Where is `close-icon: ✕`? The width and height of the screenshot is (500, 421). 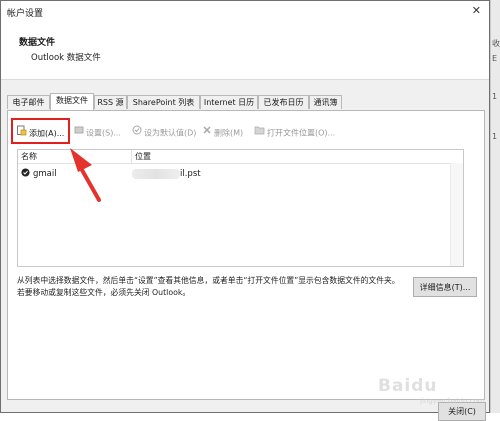
close-icon: ✕ is located at coordinates (476, 10).